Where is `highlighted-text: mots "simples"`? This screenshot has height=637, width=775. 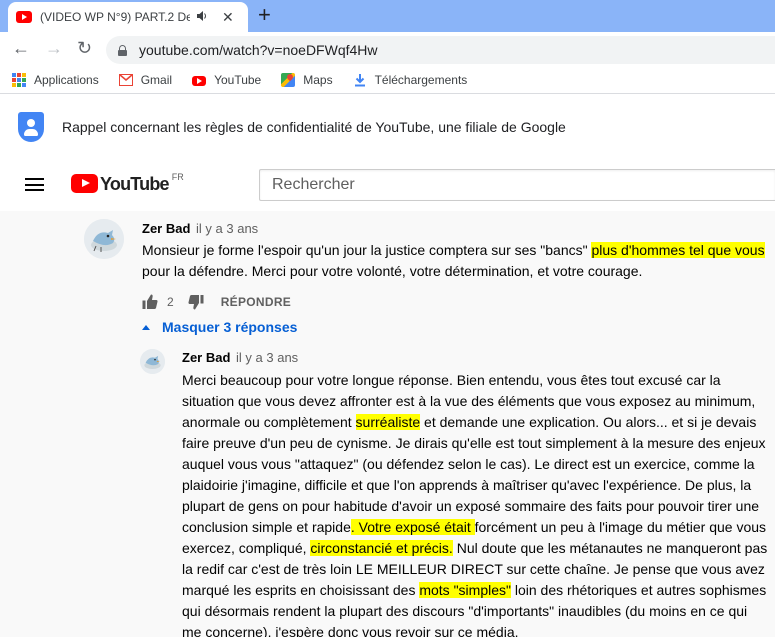
highlighted-text: mots "simples" is located at coordinates (465, 590).